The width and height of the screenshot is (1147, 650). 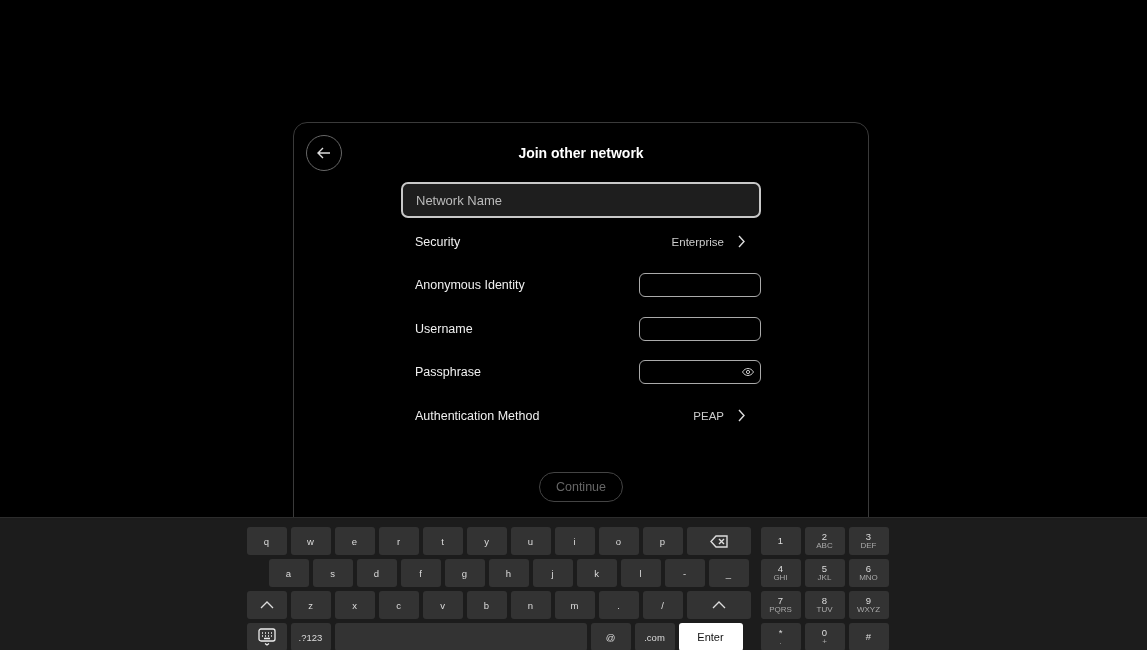 What do you see at coordinates (581, 153) in the screenshot?
I see `dialog-title: Join other network` at bounding box center [581, 153].